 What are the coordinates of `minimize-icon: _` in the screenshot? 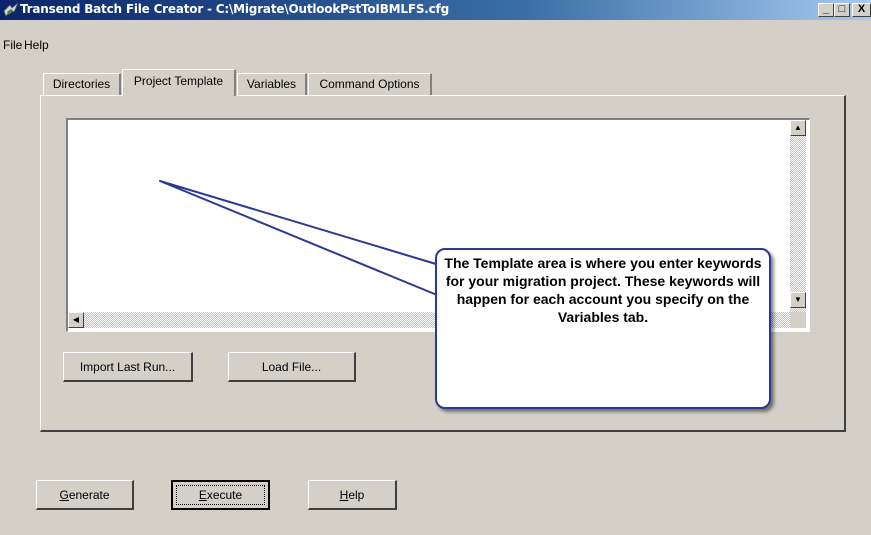 It's located at (826, 9).